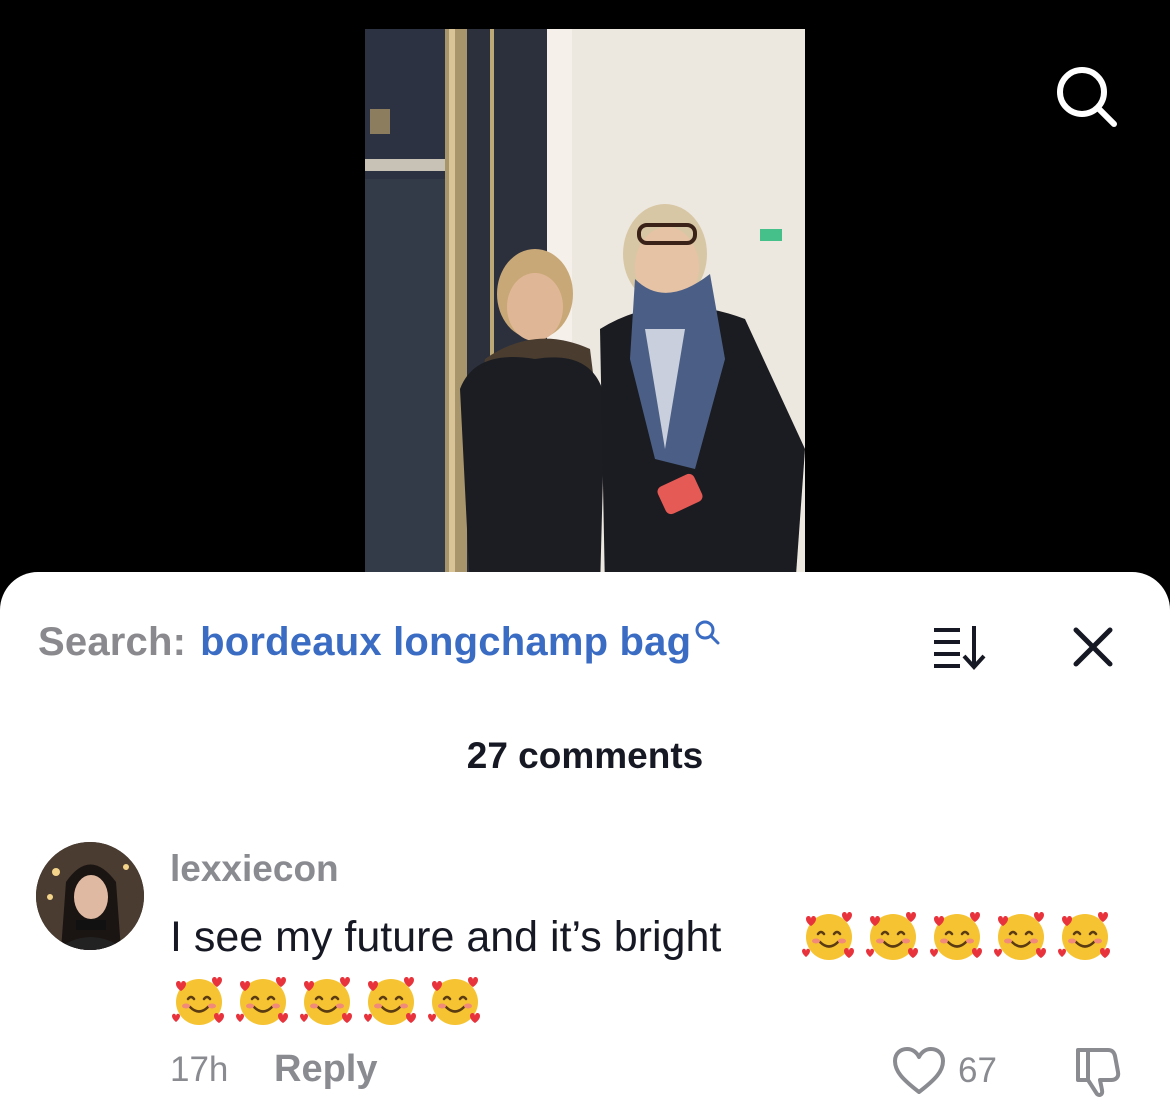 This screenshot has height=1116, width=1170. What do you see at coordinates (977, 1070) in the screenshot?
I see `like-count: 67` at bounding box center [977, 1070].